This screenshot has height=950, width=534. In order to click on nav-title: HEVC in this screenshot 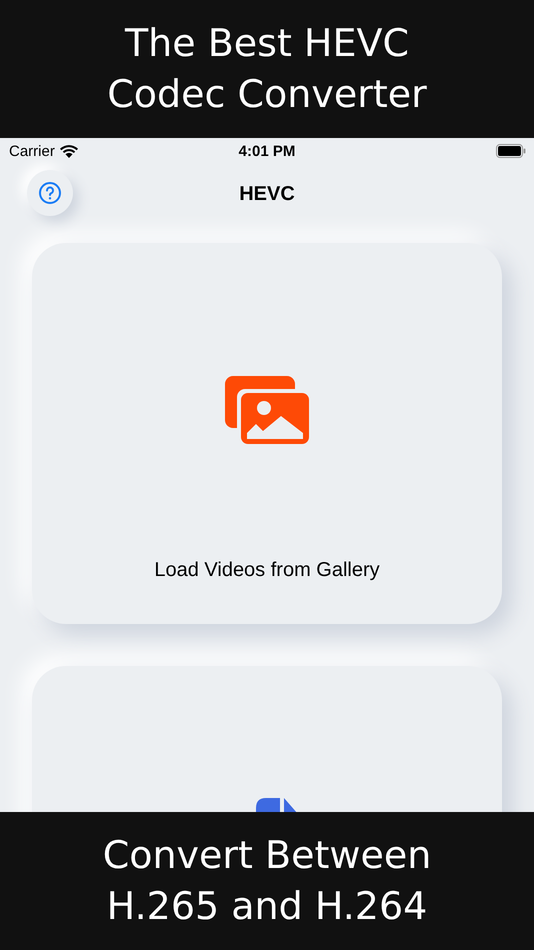, I will do `click(267, 194)`.